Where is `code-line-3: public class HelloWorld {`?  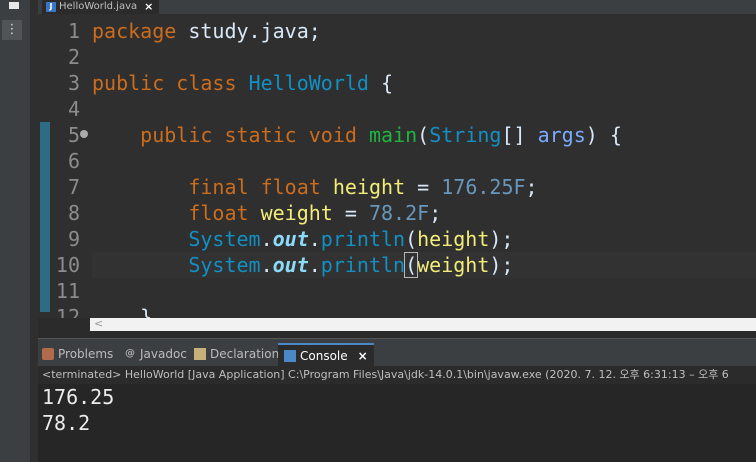 code-line-3: public class HelloWorld { is located at coordinates (424, 83).